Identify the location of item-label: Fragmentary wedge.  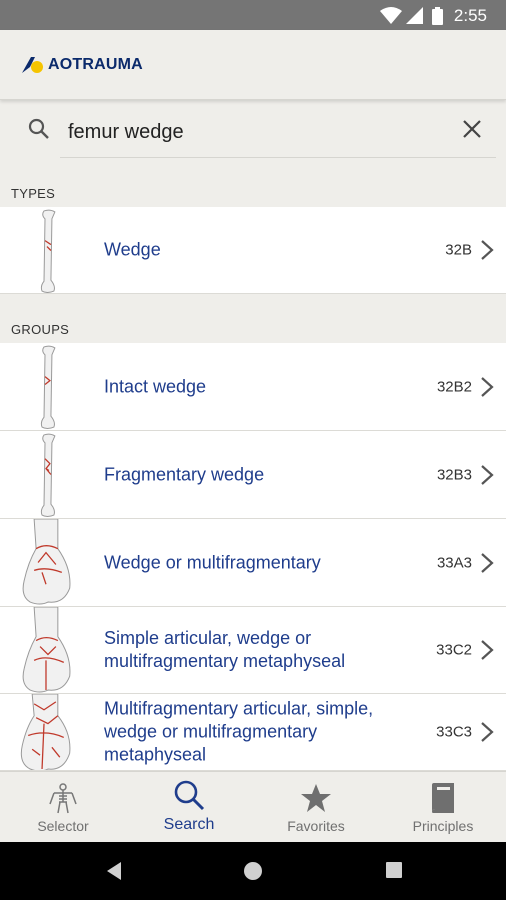
(184, 474).